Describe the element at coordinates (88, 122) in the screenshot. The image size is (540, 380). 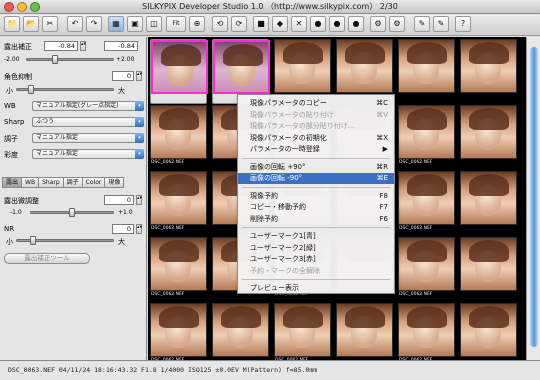
I see `sharp-select: ふつう ▾` at that location.